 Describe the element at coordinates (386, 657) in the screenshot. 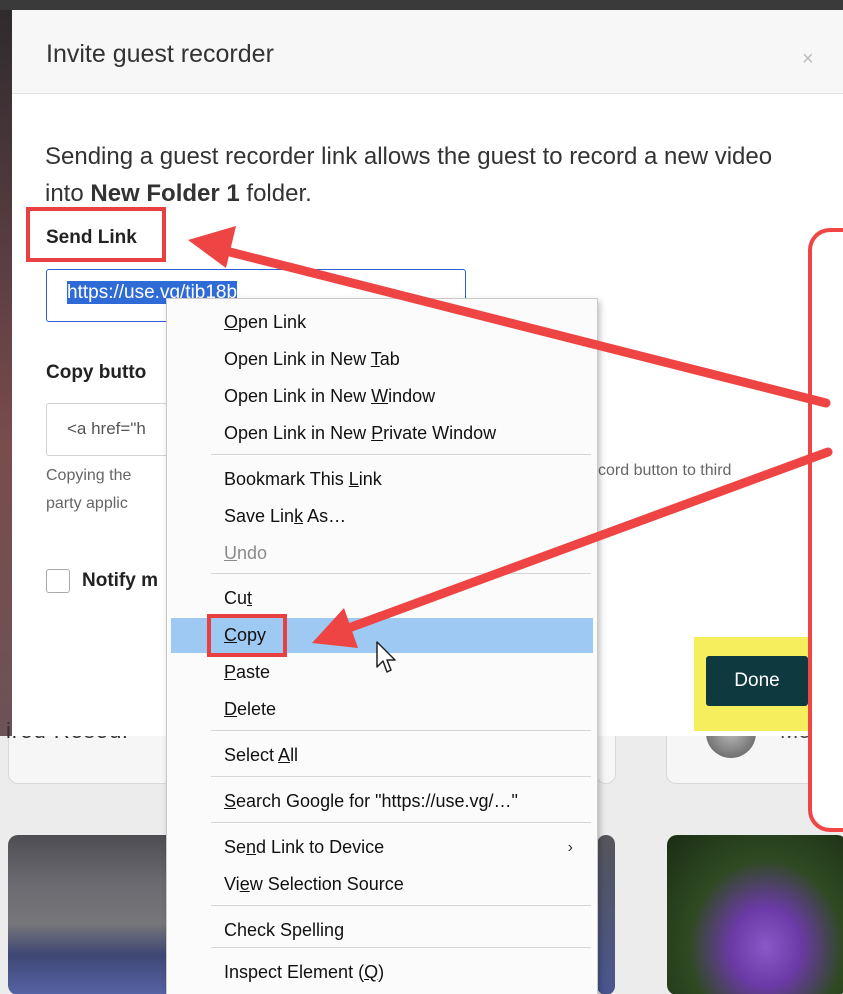

I see `mouse-cursor-icon` at that location.